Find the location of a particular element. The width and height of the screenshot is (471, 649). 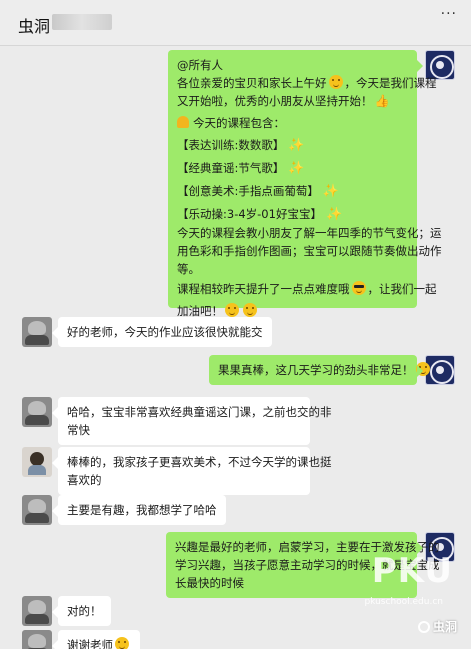

message-text: 用色彩和手指创作图画；宝宝可以跟随节奏做出动作 is located at coordinates (309, 251).